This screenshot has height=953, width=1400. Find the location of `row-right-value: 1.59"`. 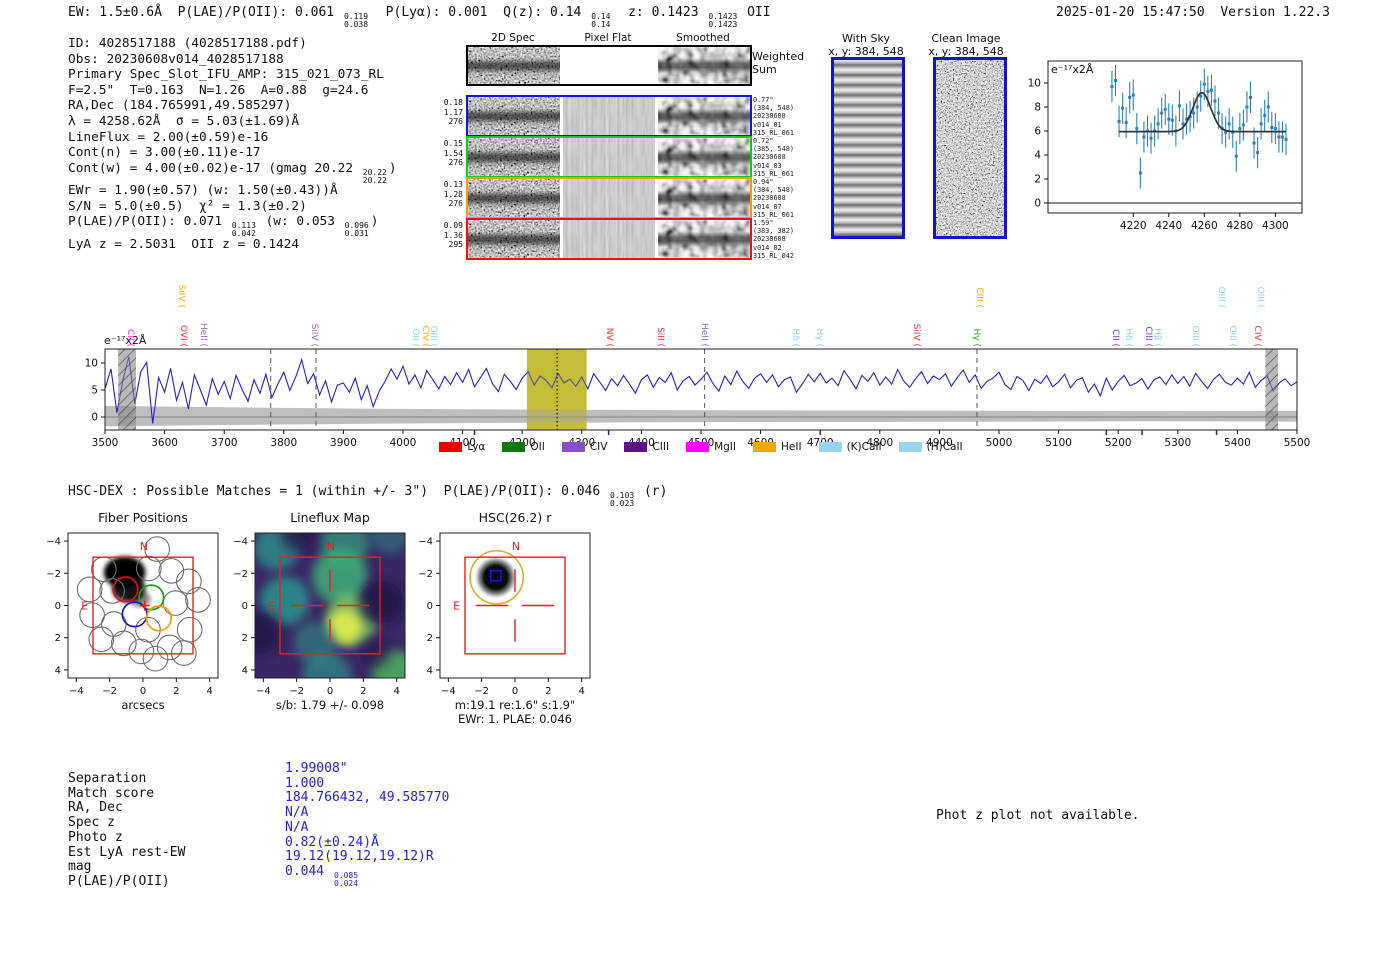

row-right-value: 1.59" is located at coordinates (763, 223).